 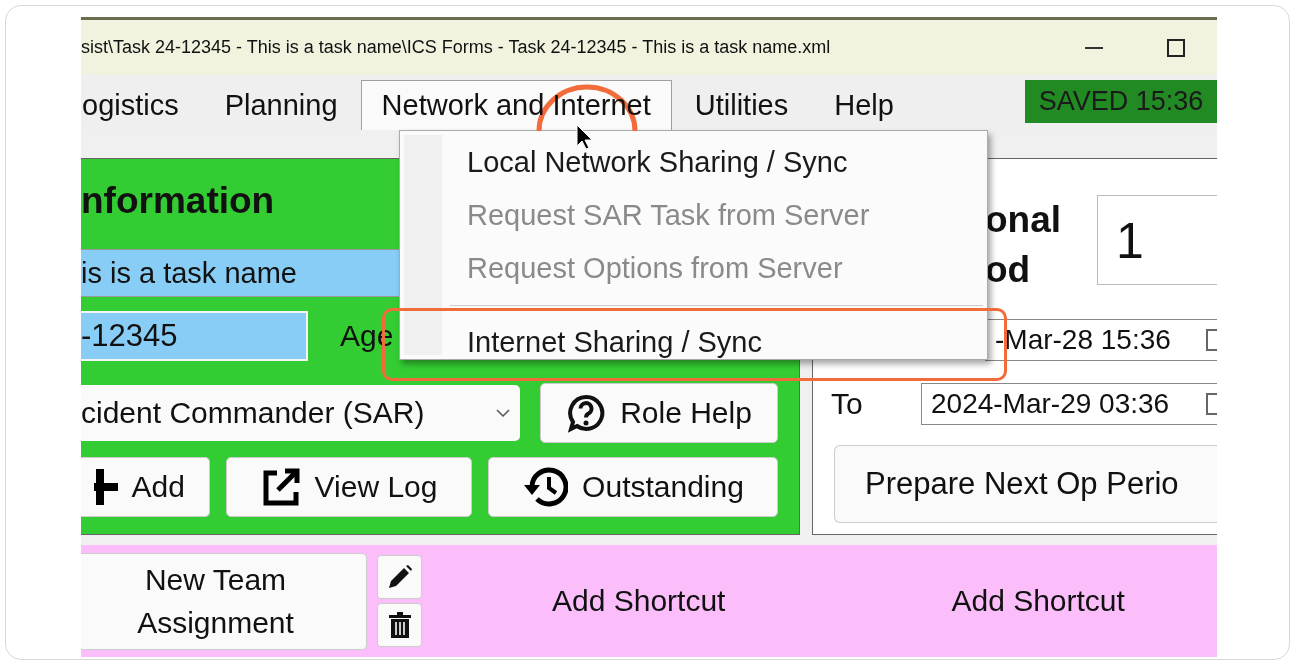 What do you see at coordinates (693, 342) in the screenshot?
I see `menu-option: Internet Sharing / Sync` at bounding box center [693, 342].